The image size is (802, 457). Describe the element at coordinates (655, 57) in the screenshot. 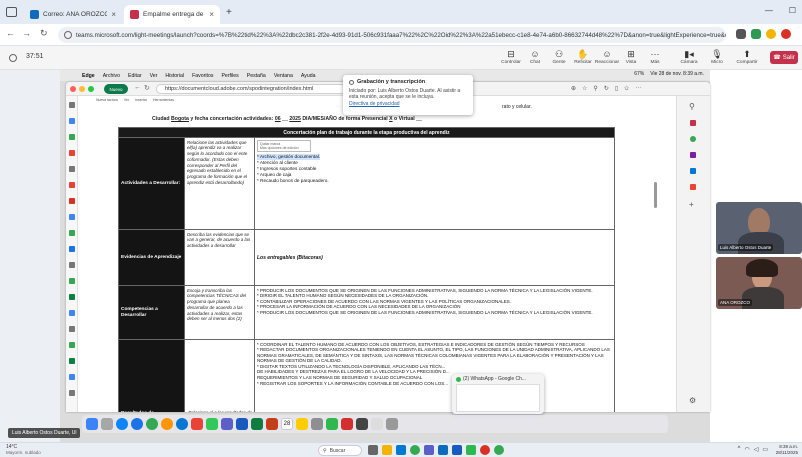

I see `more-button: ··· Más` at that location.